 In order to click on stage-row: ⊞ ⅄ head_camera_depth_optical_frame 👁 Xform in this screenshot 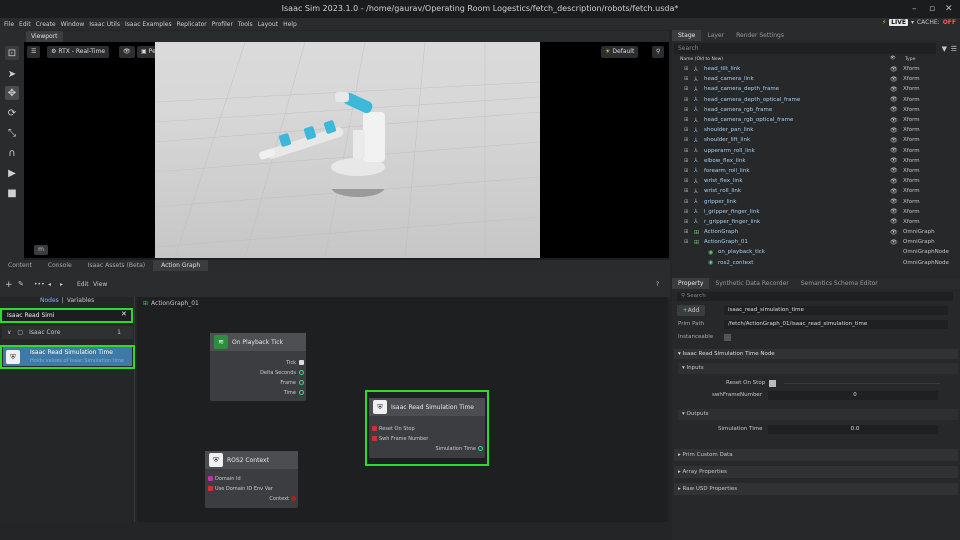, I will do `click(816, 100)`.